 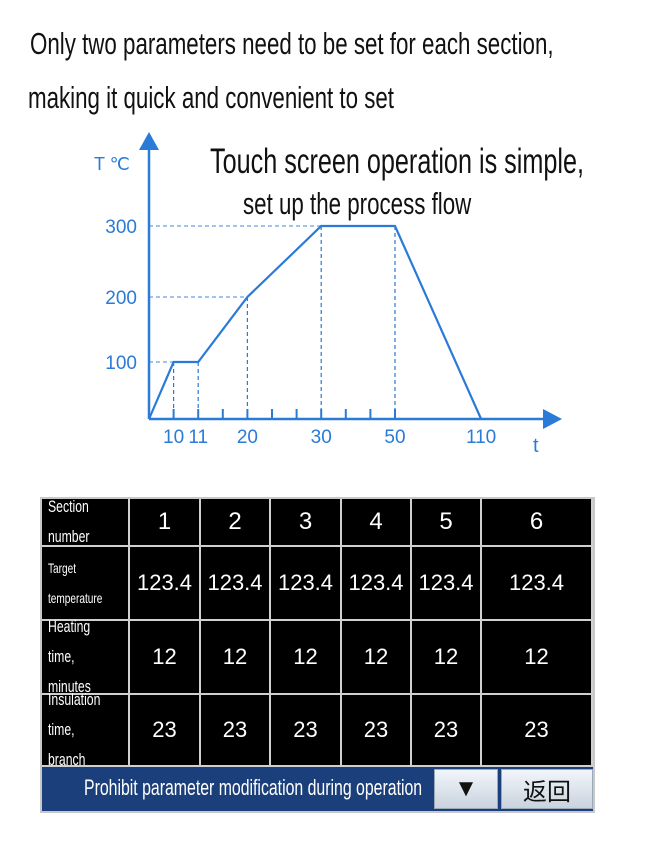 What do you see at coordinates (247, 437) in the screenshot?
I see `x-tick-label: 20` at bounding box center [247, 437].